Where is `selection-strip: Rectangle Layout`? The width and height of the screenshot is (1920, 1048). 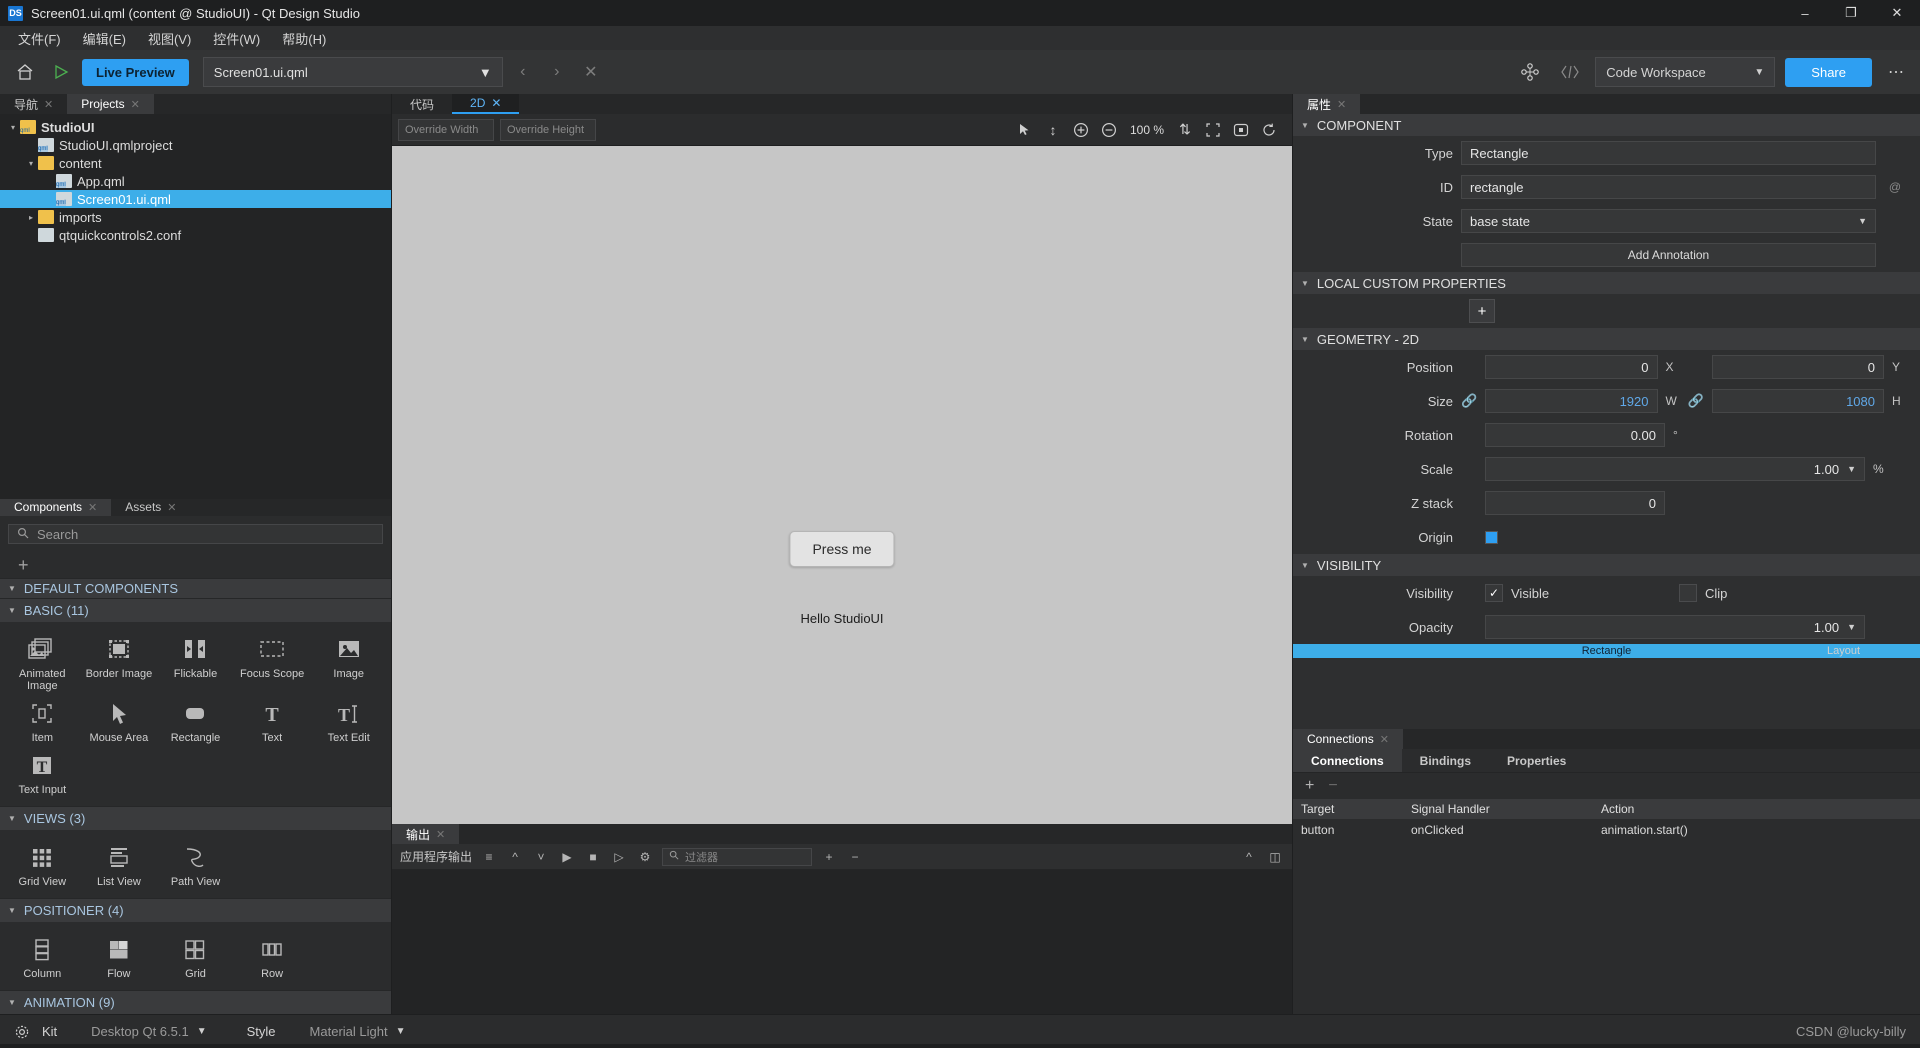
selection-strip: Rectangle Layout is located at coordinates (1606, 651).